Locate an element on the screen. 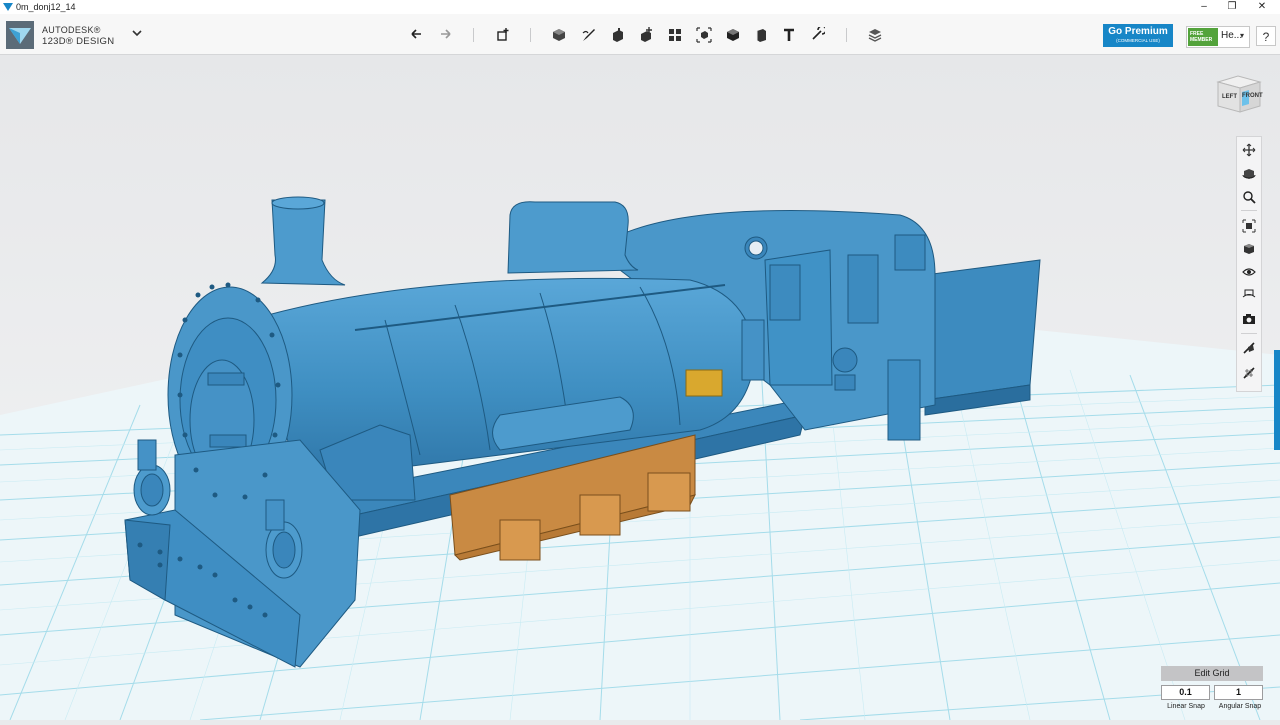 Image resolution: width=1280 pixels, height=725 pixels. materials-view-icon is located at coordinates (1249, 293).